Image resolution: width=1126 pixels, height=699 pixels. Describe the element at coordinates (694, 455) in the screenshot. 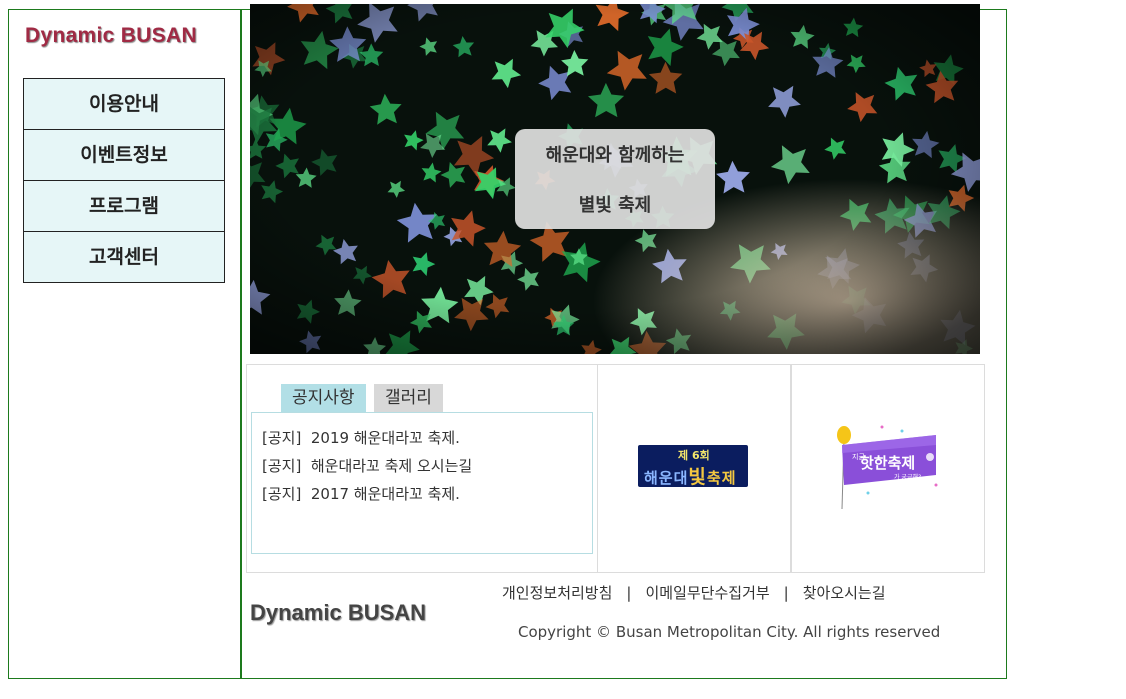

I see `festival-banner-sub: 제 6회` at that location.